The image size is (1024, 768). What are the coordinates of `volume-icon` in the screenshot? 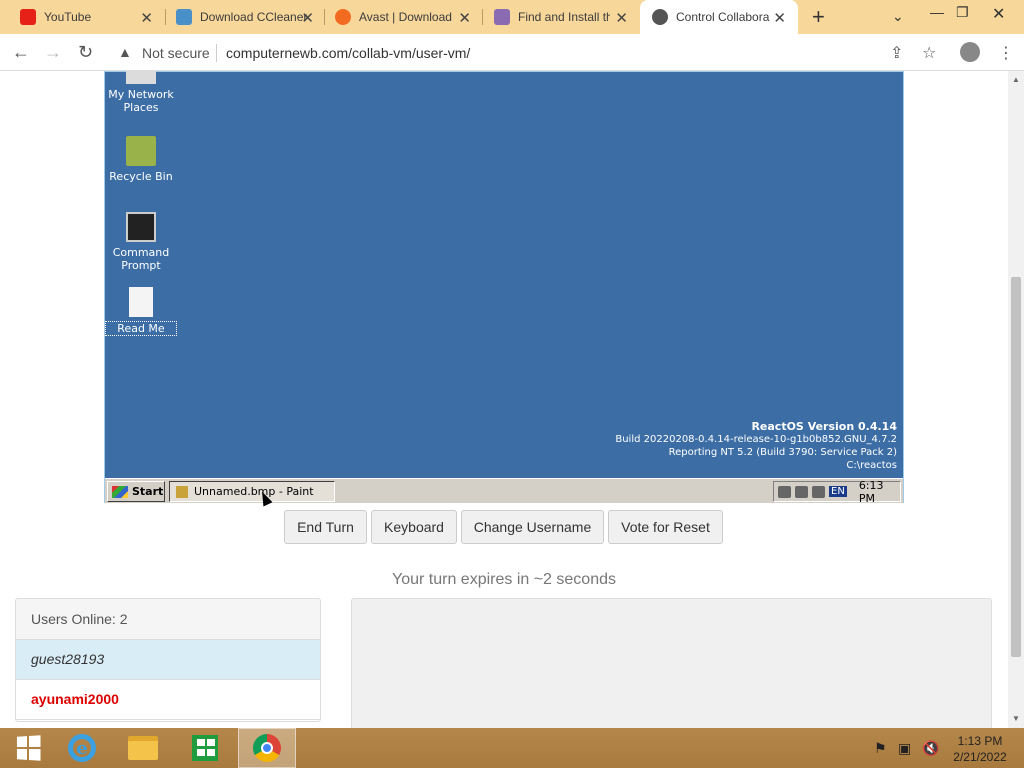 It's located at (784, 491).